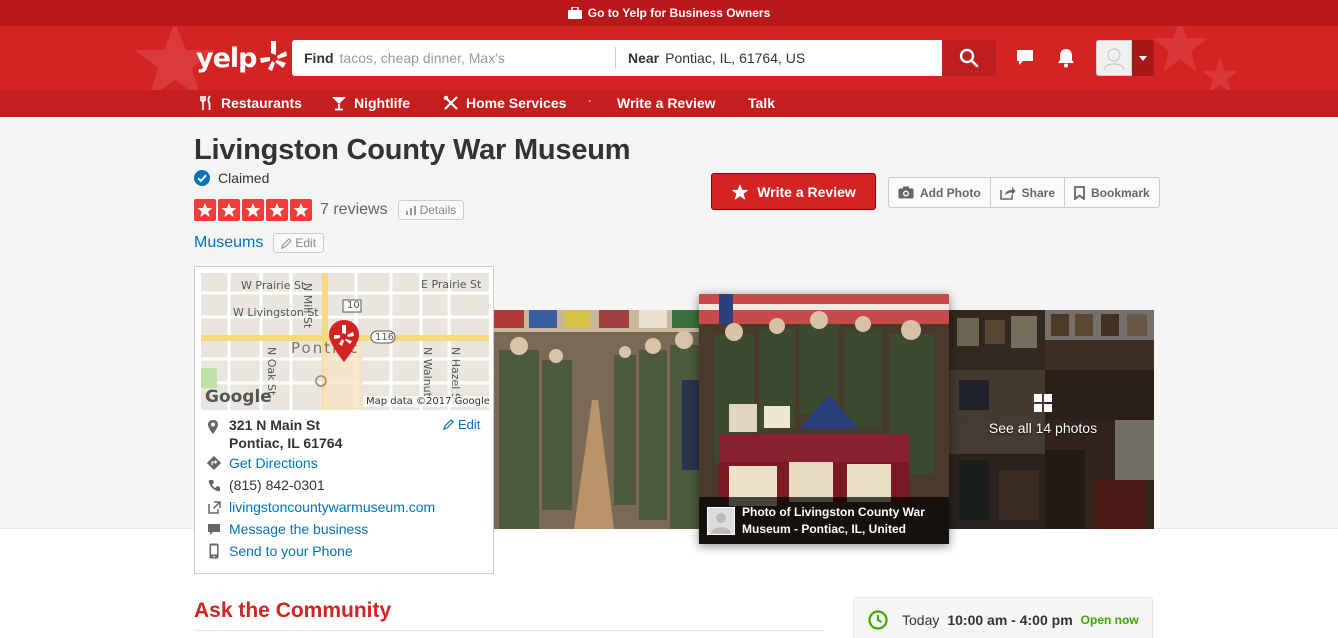 The height and width of the screenshot is (638, 1338). Describe the element at coordinates (806, 191) in the screenshot. I see `write-review-label: Write a Review` at that location.